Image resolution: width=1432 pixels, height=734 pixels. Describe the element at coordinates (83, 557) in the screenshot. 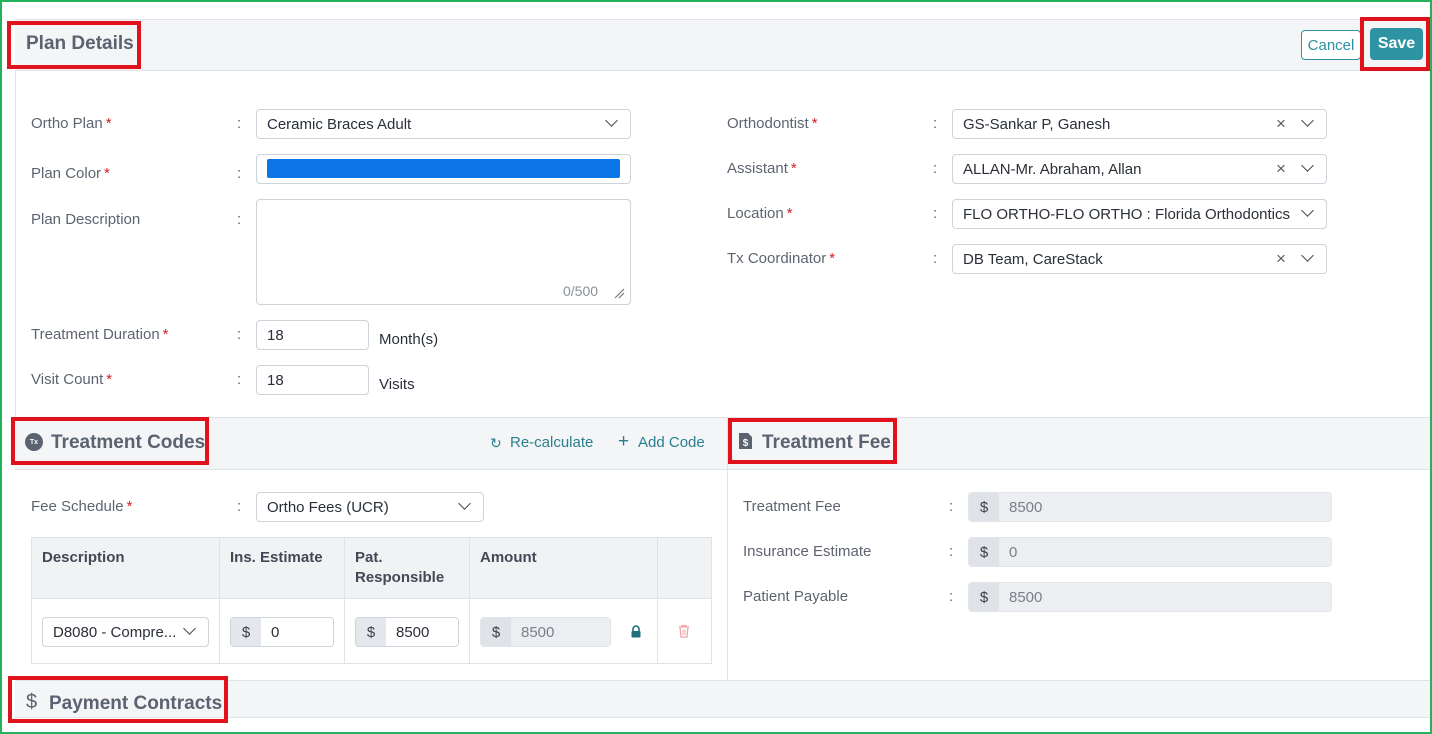

I see `column-header-description: Description` at that location.